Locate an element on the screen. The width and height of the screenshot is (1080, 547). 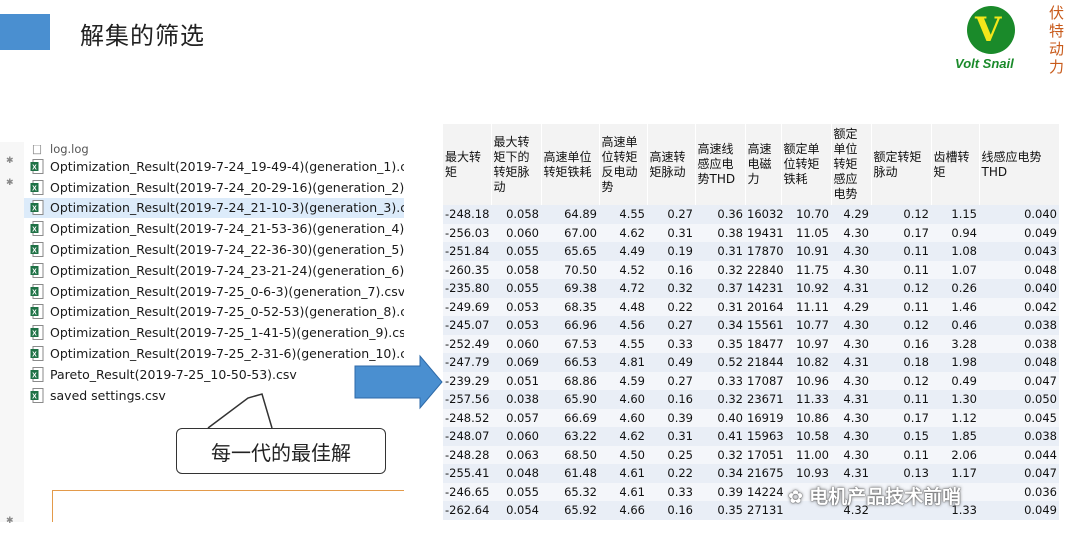
column-header: 额定单位转矩感应电势 is located at coordinates (851, 164).